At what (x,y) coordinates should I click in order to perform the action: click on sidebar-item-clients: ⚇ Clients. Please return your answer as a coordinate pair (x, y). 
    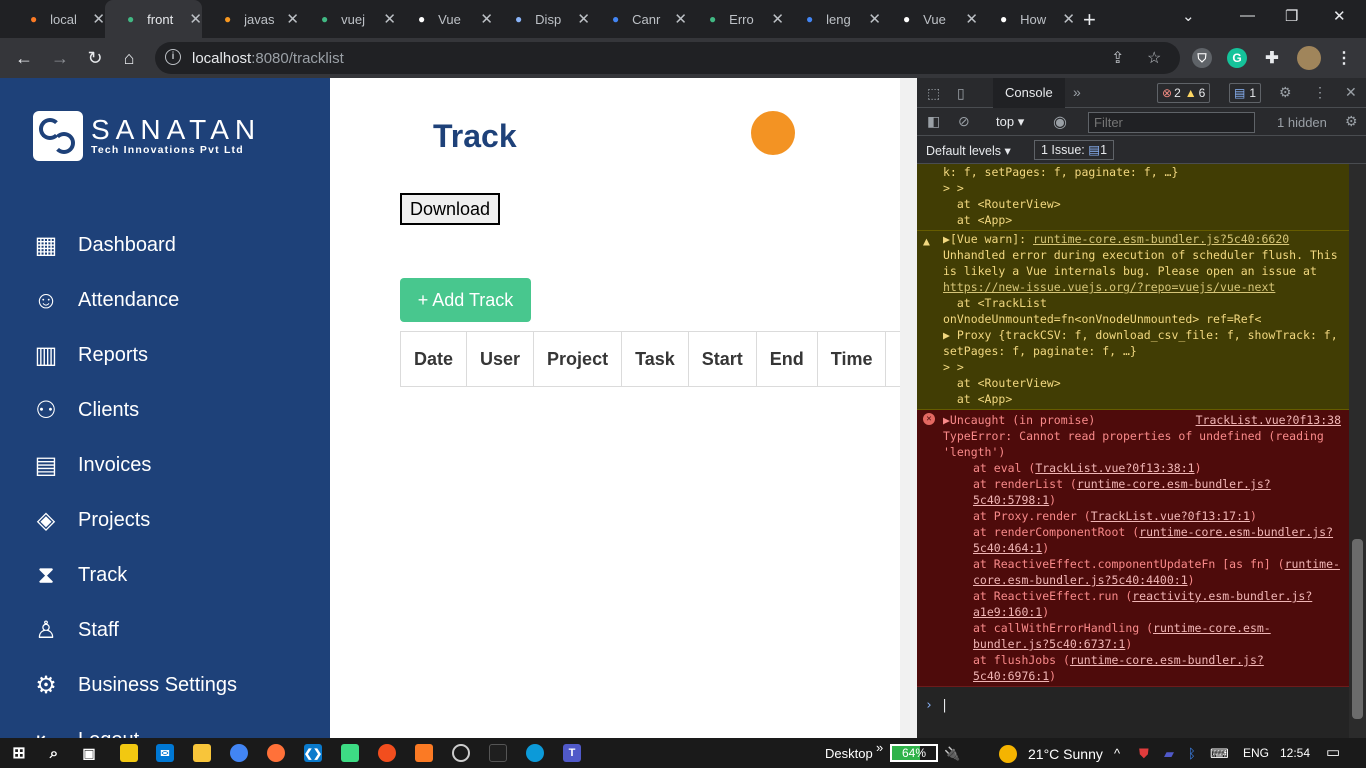
    Looking at the image, I should click on (134, 410).